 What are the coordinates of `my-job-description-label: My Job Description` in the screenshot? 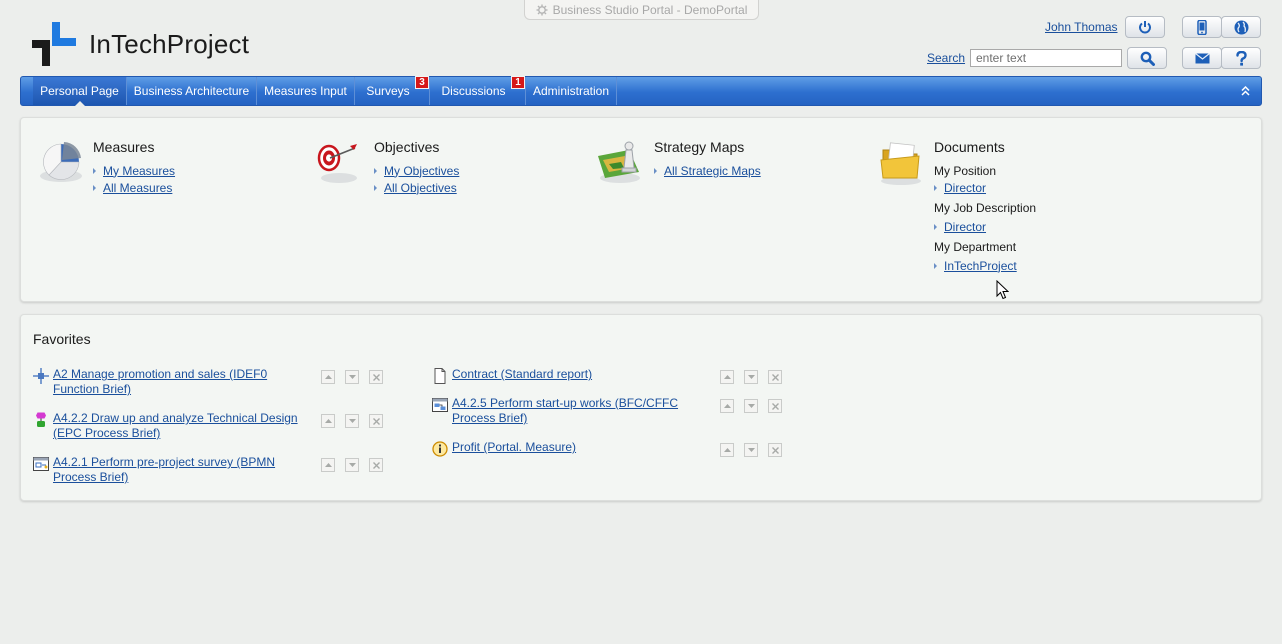 It's located at (985, 208).